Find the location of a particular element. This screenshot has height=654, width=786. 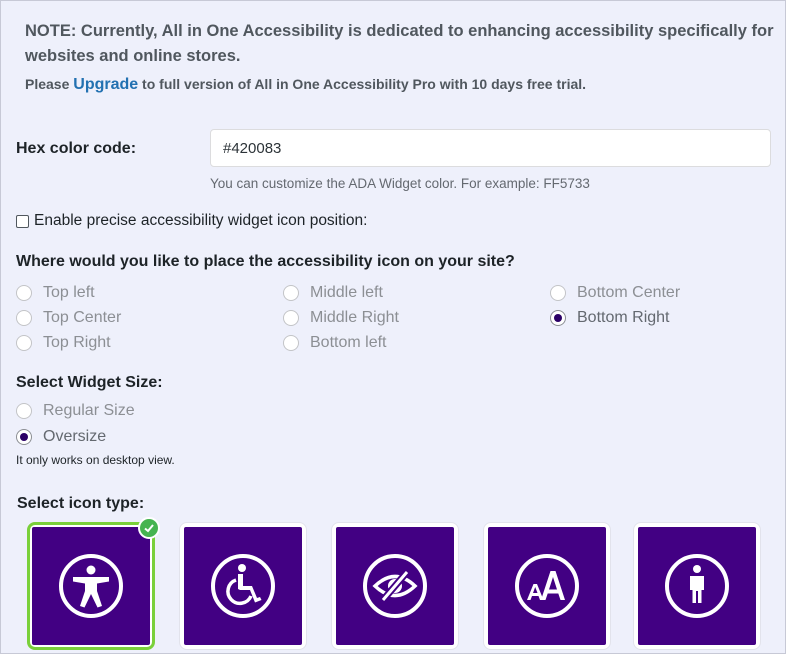

upgrade-link: Upgrade is located at coordinates (105, 84).